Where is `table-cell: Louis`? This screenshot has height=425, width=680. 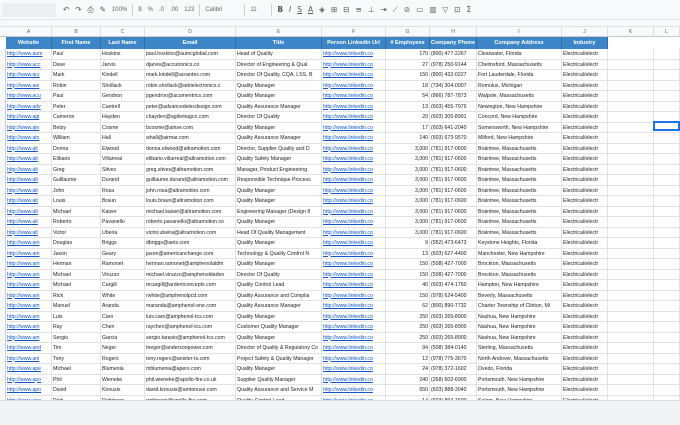 table-cell: Louis is located at coordinates (76, 201).